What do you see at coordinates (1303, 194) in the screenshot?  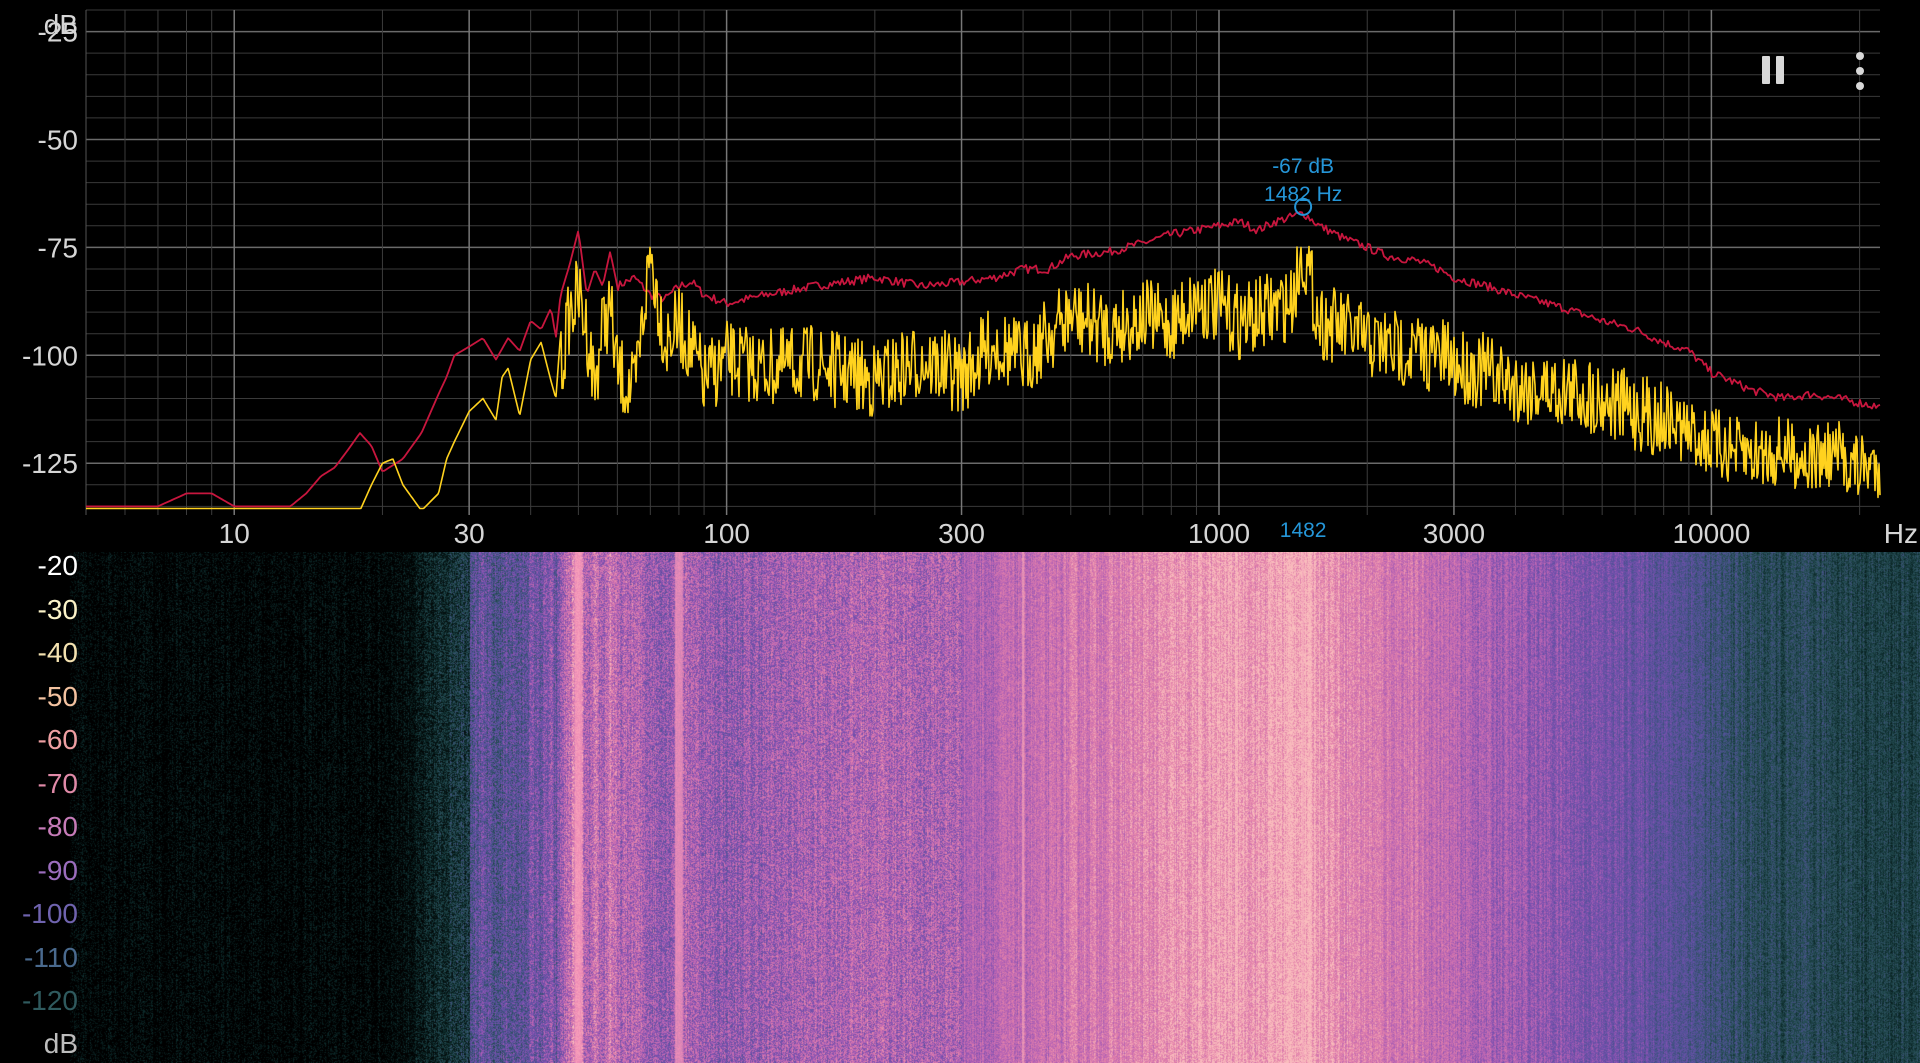 I see `peak-freq-label: 1482 Hz` at bounding box center [1303, 194].